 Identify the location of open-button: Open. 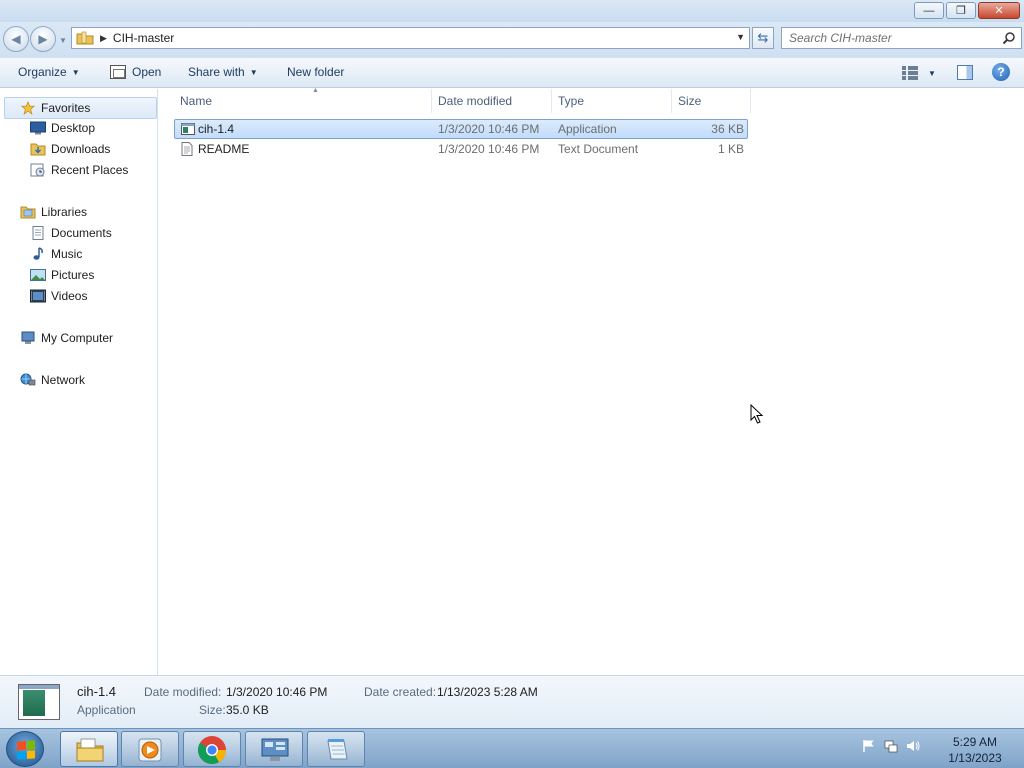
(135, 72).